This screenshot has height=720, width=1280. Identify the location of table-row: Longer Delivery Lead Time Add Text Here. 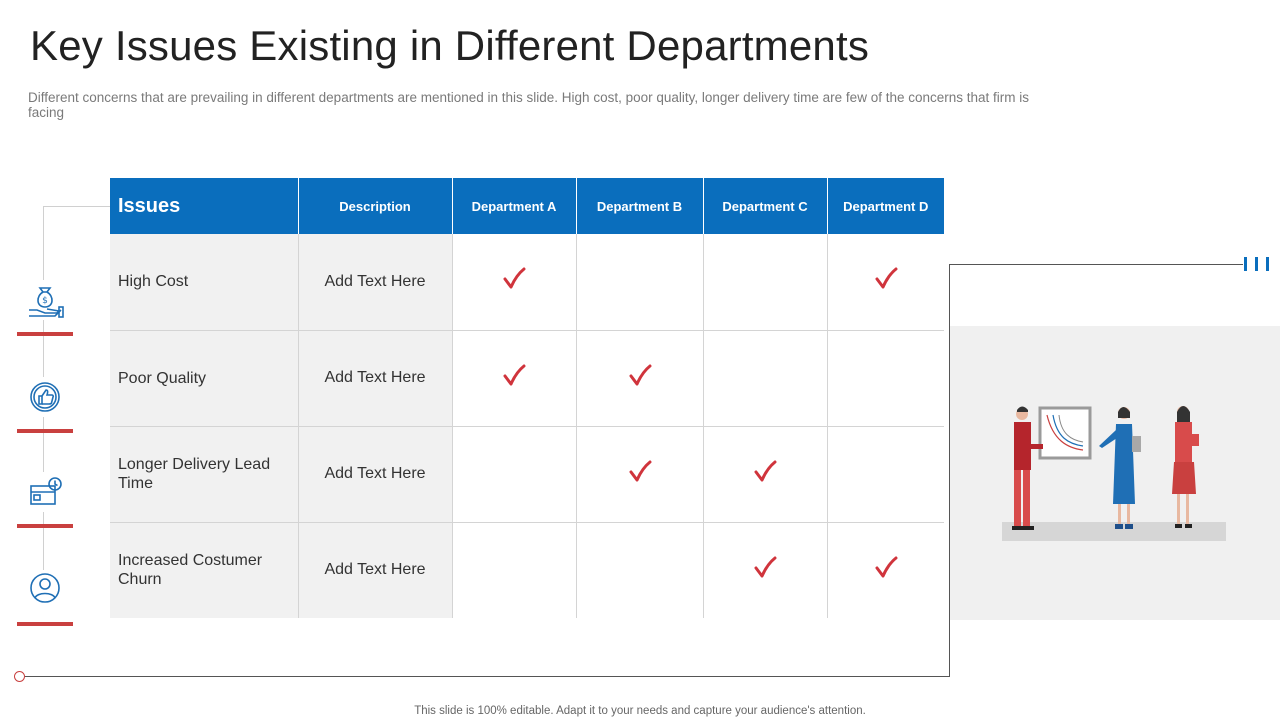
(527, 474).